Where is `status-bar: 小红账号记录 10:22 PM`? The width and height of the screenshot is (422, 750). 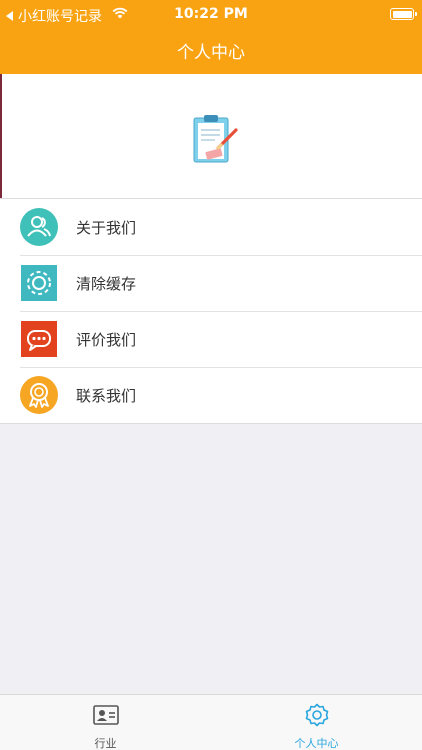
status-bar: 小红账号记录 10:22 PM is located at coordinates (211, 14).